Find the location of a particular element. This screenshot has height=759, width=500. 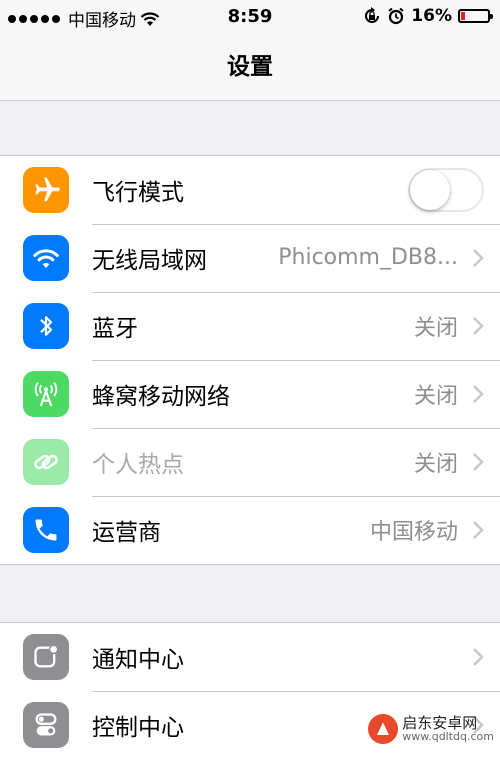

row-body: 个人热点 关闭 is located at coordinates (296, 462).